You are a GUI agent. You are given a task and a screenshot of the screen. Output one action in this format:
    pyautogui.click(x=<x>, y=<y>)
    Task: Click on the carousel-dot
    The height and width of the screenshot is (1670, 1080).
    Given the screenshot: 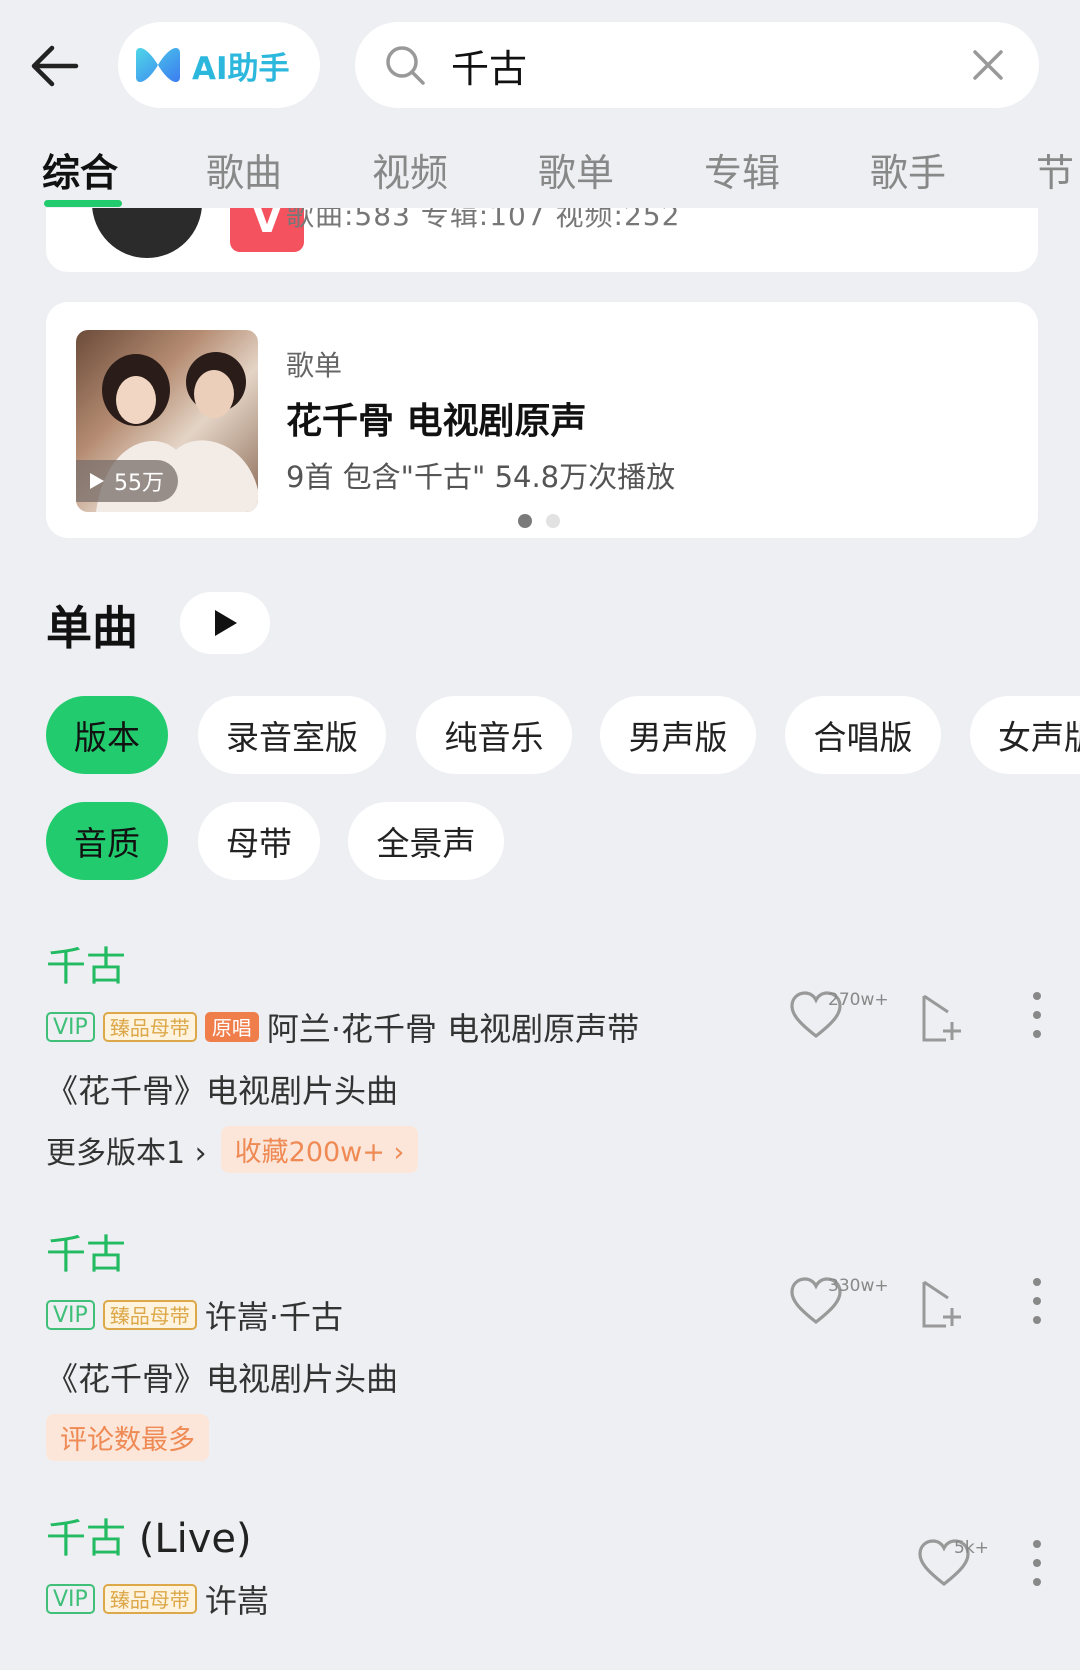 What is the action you would take?
    pyautogui.click(x=553, y=521)
    